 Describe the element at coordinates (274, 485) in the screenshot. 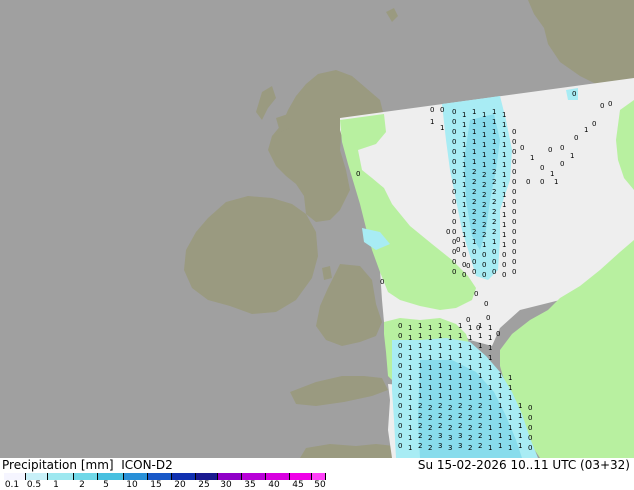

I see `colorbar-tick-label: 40` at that location.